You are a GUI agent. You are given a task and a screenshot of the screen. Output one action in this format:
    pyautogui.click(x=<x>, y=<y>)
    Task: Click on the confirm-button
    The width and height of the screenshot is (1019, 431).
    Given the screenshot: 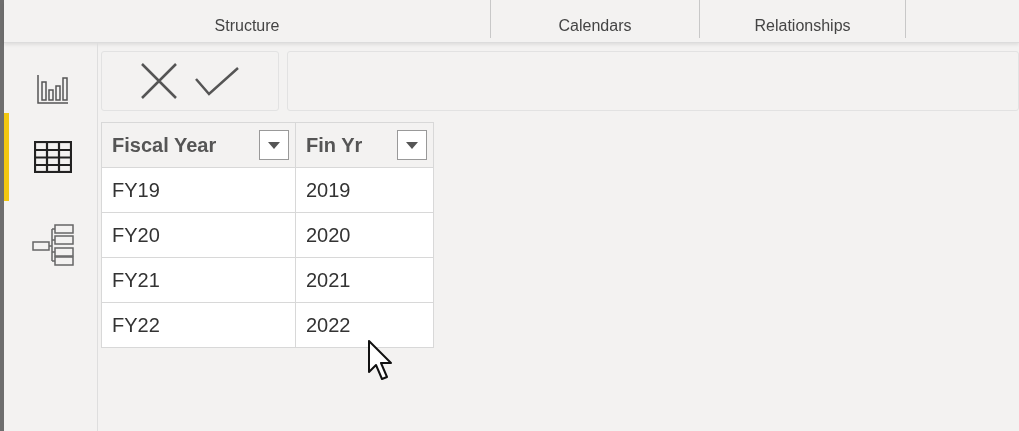 What is the action you would take?
    pyautogui.click(x=217, y=81)
    